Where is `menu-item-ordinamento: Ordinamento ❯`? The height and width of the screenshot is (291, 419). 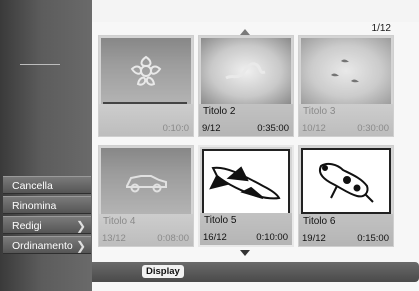 menu-item-ordinamento: Ordinamento ❯ is located at coordinates (47, 245).